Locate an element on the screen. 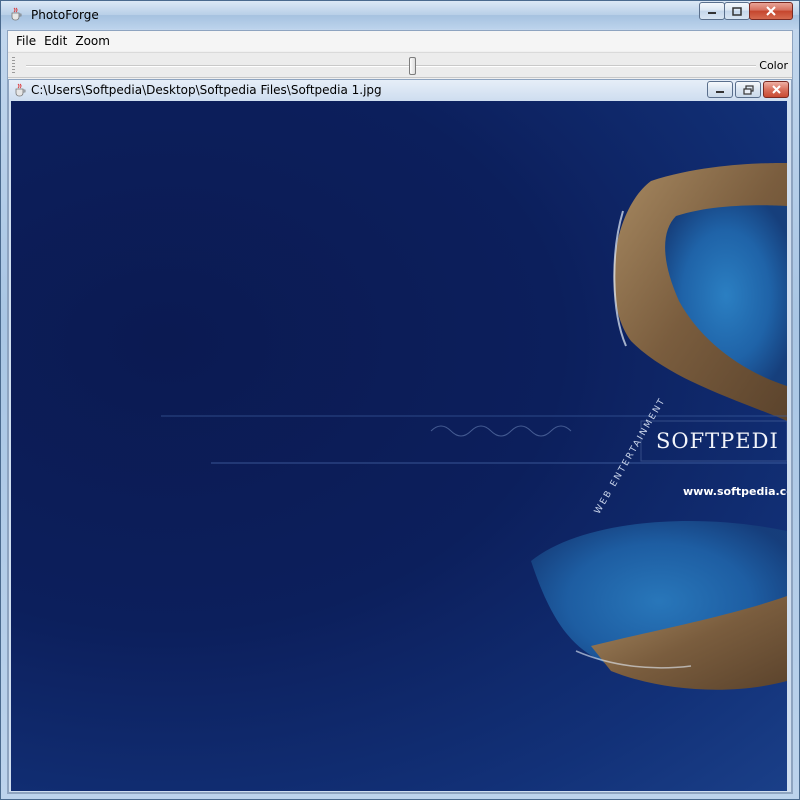 Image resolution: width=800 pixels, height=800 pixels. window-controls is located at coordinates (746, 11).